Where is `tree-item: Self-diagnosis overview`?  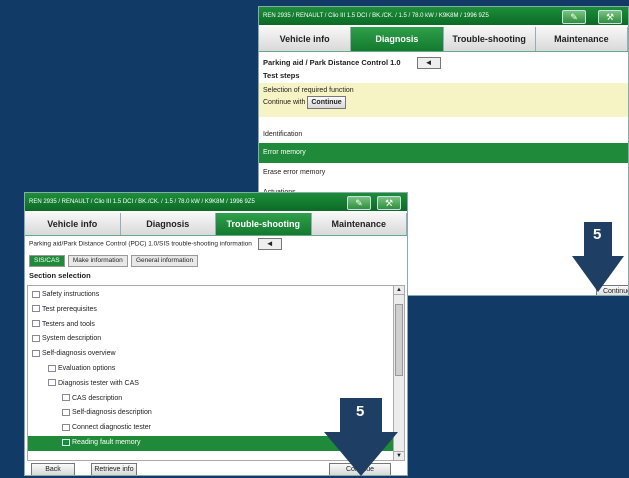
tree-item: Self-diagnosis overview is located at coordinates (211, 354).